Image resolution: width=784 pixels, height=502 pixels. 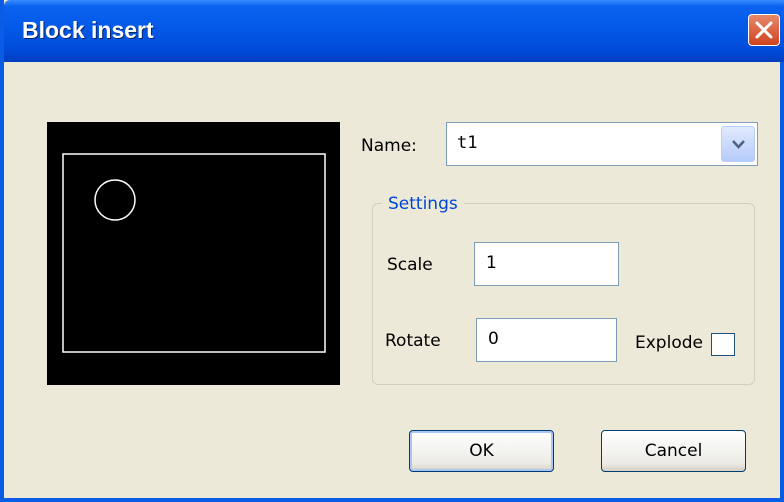 I want to click on scale-input: 1, so click(x=546, y=264).